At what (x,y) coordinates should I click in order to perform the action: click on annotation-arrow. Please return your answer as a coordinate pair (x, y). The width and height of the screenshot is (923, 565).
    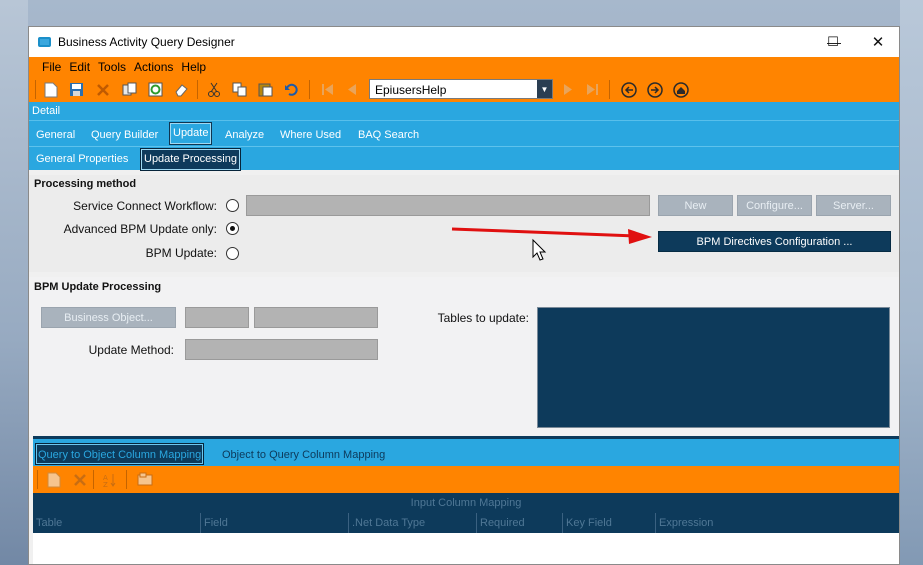
    Looking at the image, I should click on (551, 244).